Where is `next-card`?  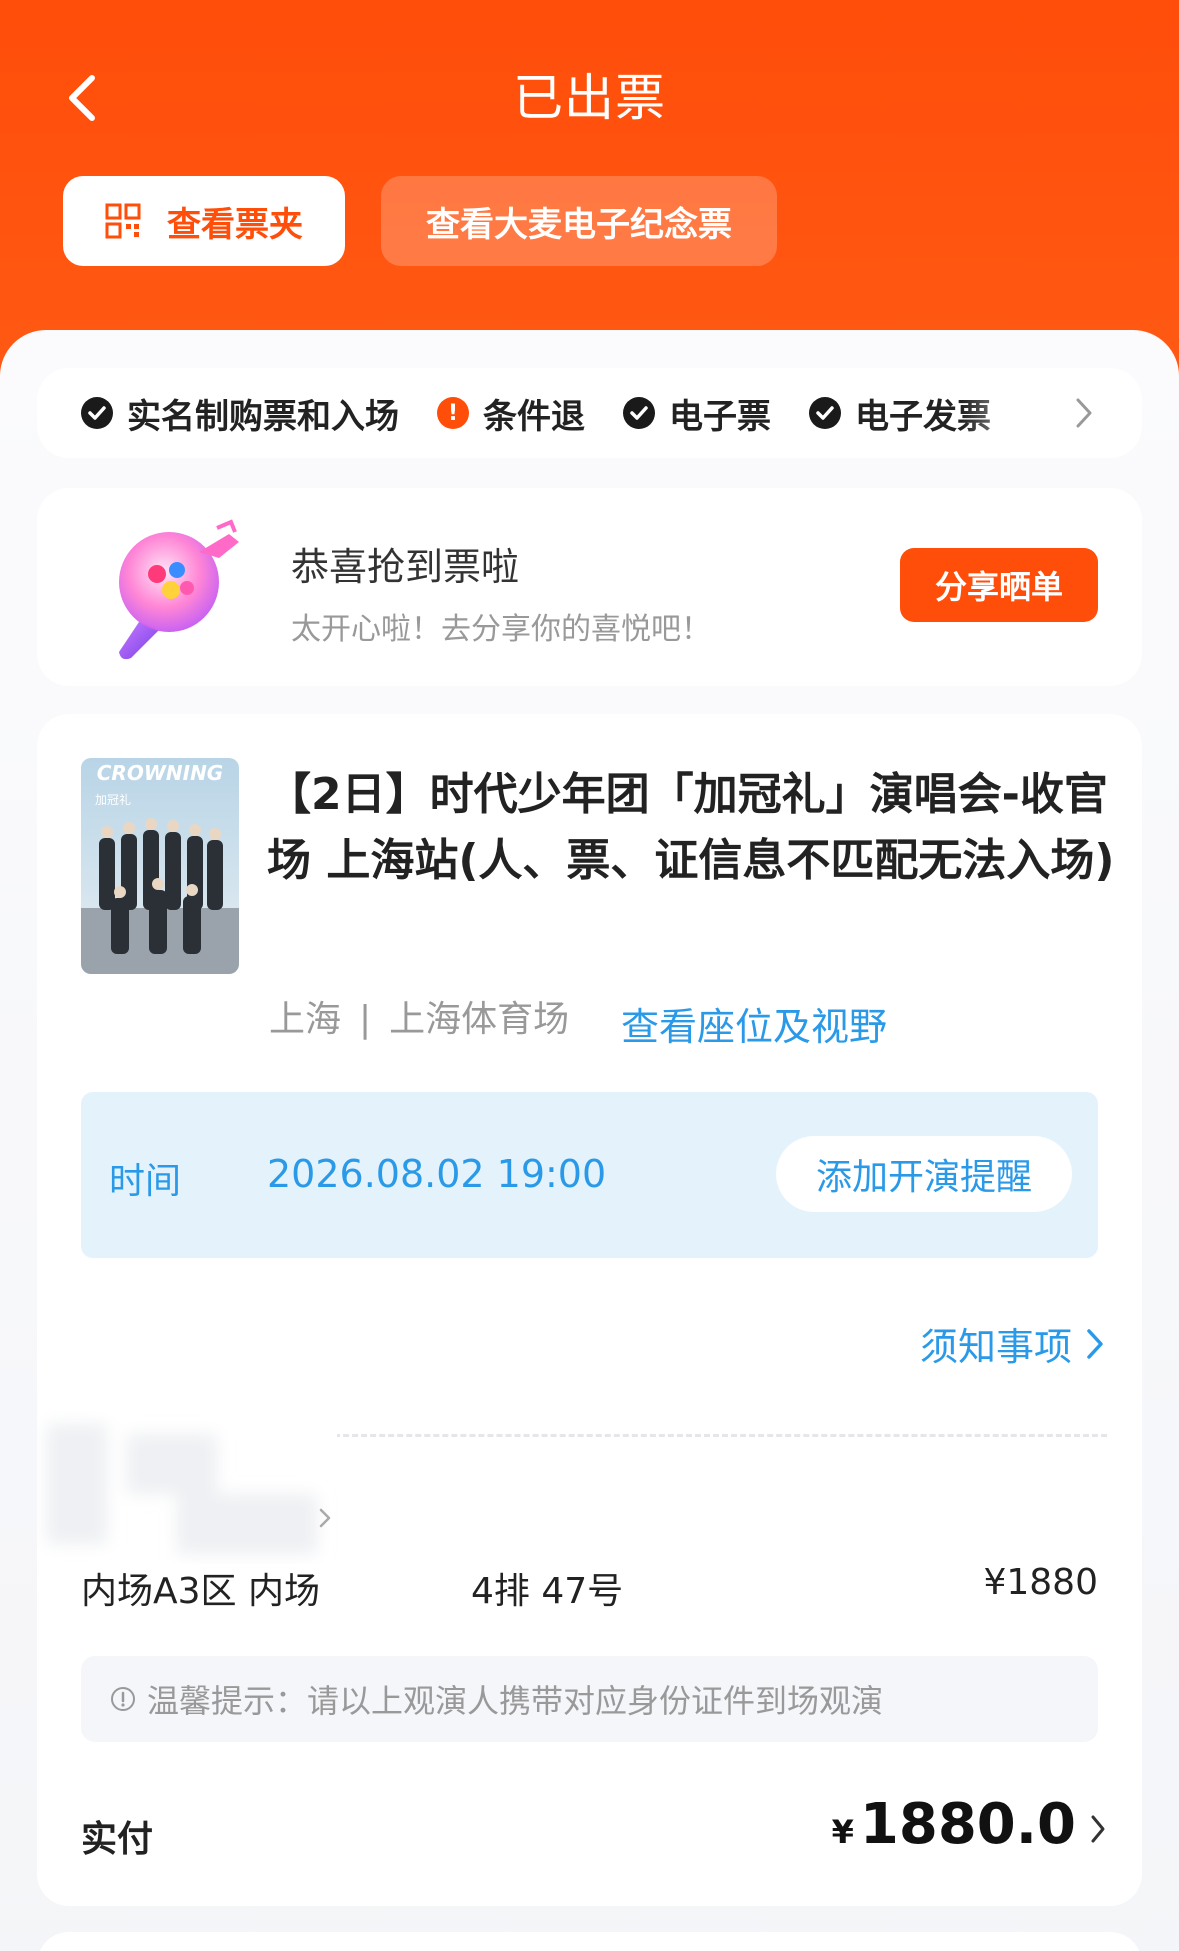
next-card is located at coordinates (589, 1941).